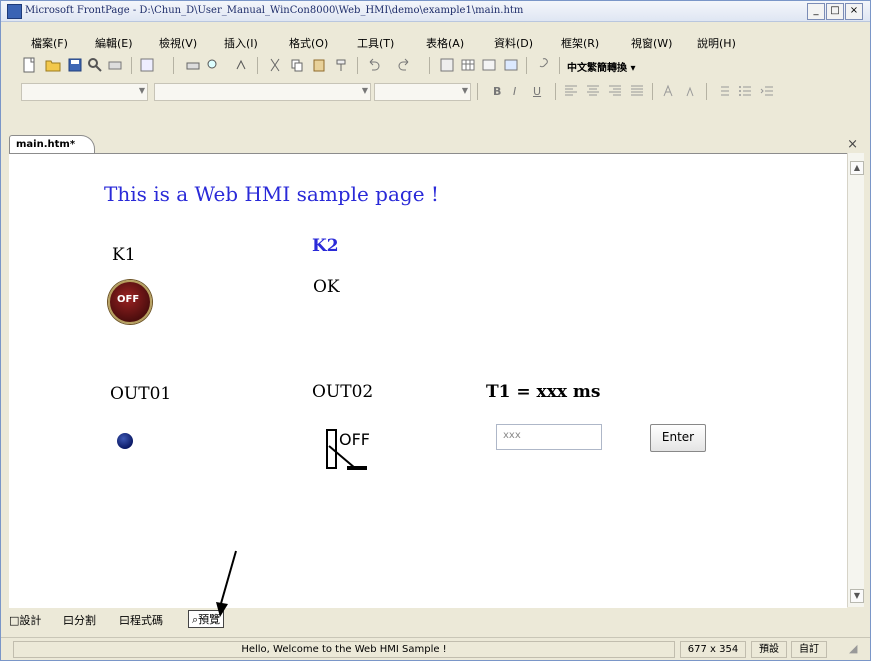 Image resolution: width=871 pixels, height=661 pixels. What do you see at coordinates (125, 441) in the screenshot?
I see `out01-indicator` at bounding box center [125, 441].